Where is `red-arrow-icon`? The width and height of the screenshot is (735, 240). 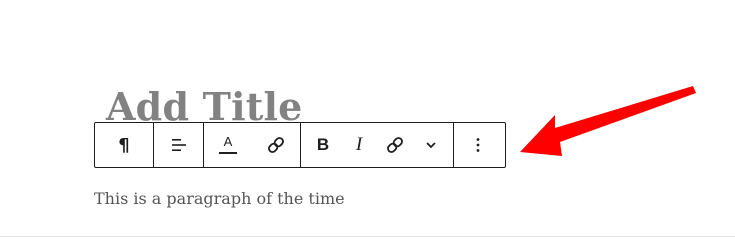 red-arrow-icon is located at coordinates (608, 121).